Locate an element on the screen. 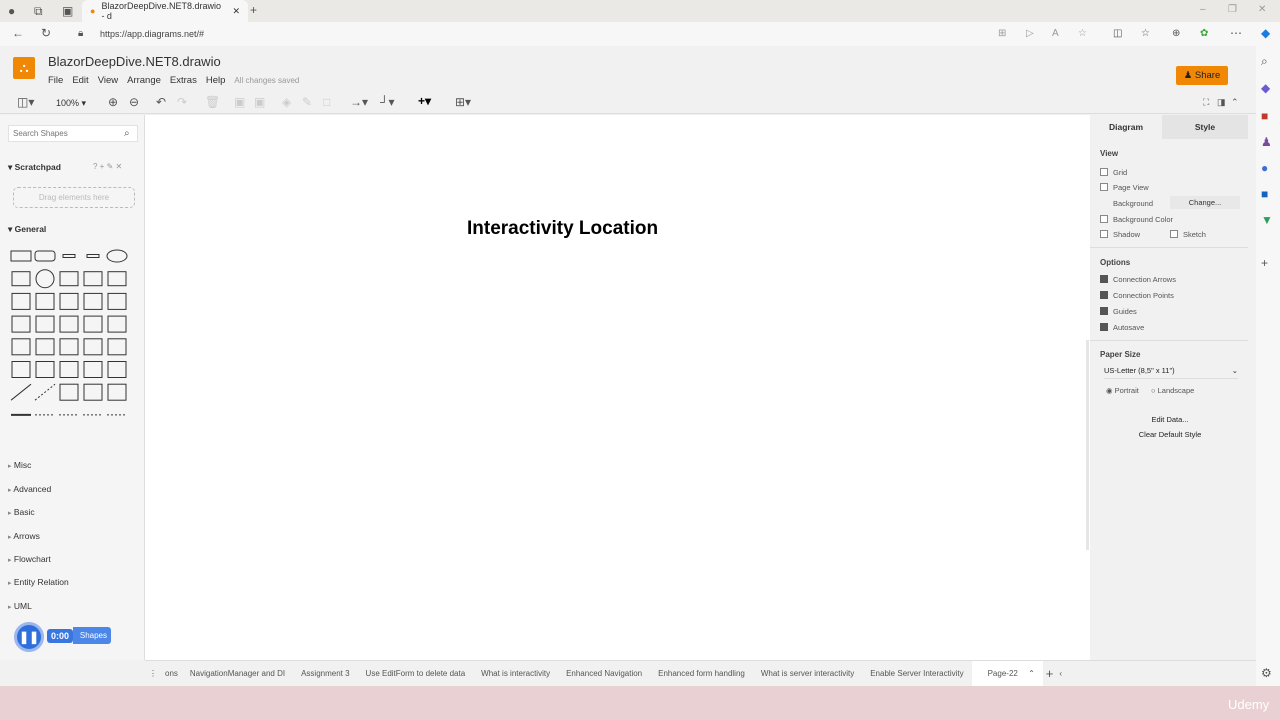 This screenshot has height=720, width=1280. office-icon: ● is located at coordinates (1264, 168).